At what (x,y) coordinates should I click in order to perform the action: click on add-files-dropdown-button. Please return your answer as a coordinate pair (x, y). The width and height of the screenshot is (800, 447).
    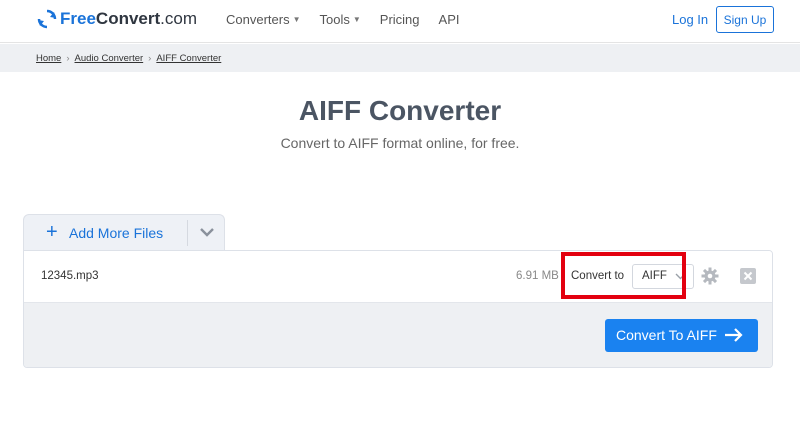
    Looking at the image, I should click on (206, 232).